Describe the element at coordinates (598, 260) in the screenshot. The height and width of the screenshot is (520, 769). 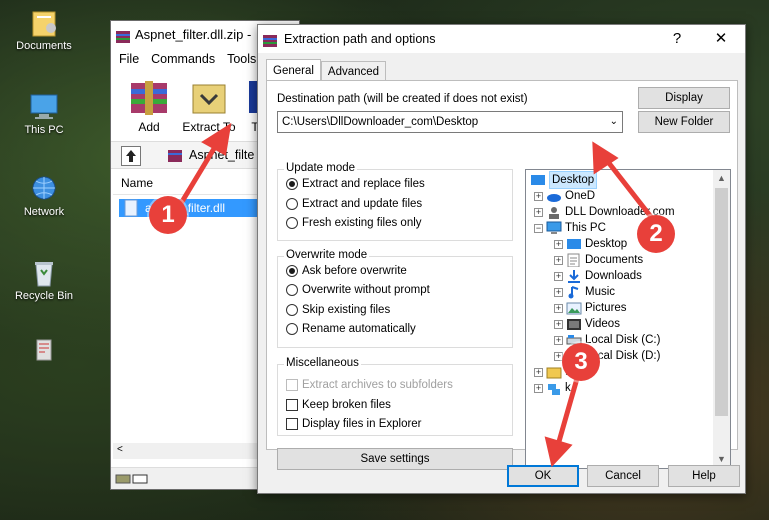
I see `tree-item-documents: + Documents` at that location.